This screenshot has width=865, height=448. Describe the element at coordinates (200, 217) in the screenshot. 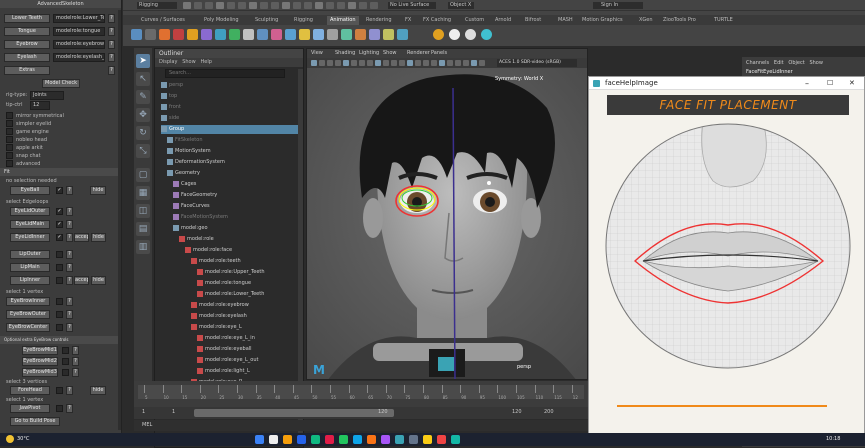

I see `outliner-item: FaceMotionSystem` at that location.